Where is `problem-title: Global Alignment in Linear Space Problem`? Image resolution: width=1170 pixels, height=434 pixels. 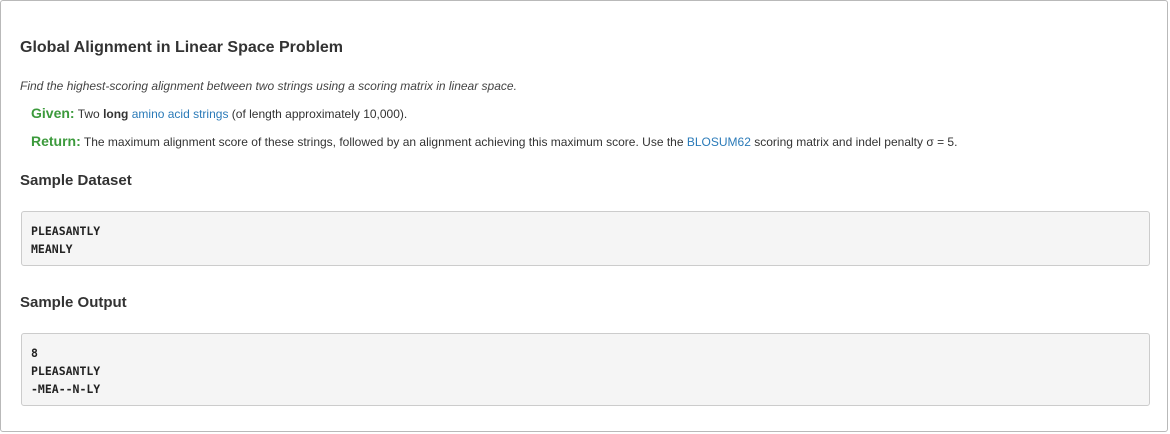 problem-title: Global Alignment in Linear Space Problem is located at coordinates (182, 47).